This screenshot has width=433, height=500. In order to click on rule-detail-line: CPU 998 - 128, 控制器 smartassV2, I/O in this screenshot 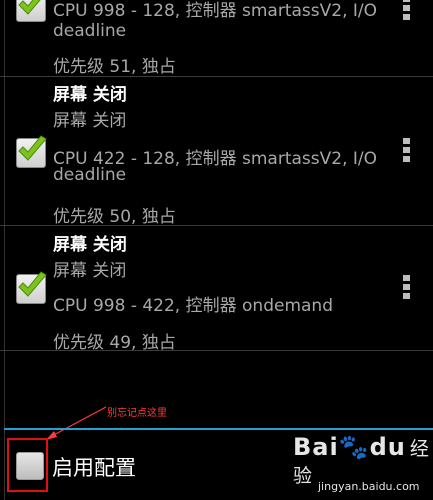, I will do `click(215, 11)`.